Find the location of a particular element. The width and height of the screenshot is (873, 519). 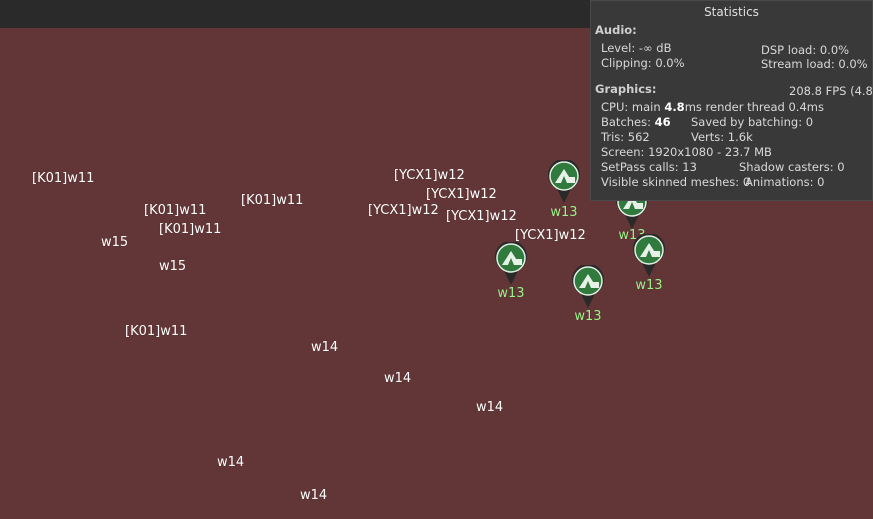

animations: Animations: 0 is located at coordinates (785, 182).